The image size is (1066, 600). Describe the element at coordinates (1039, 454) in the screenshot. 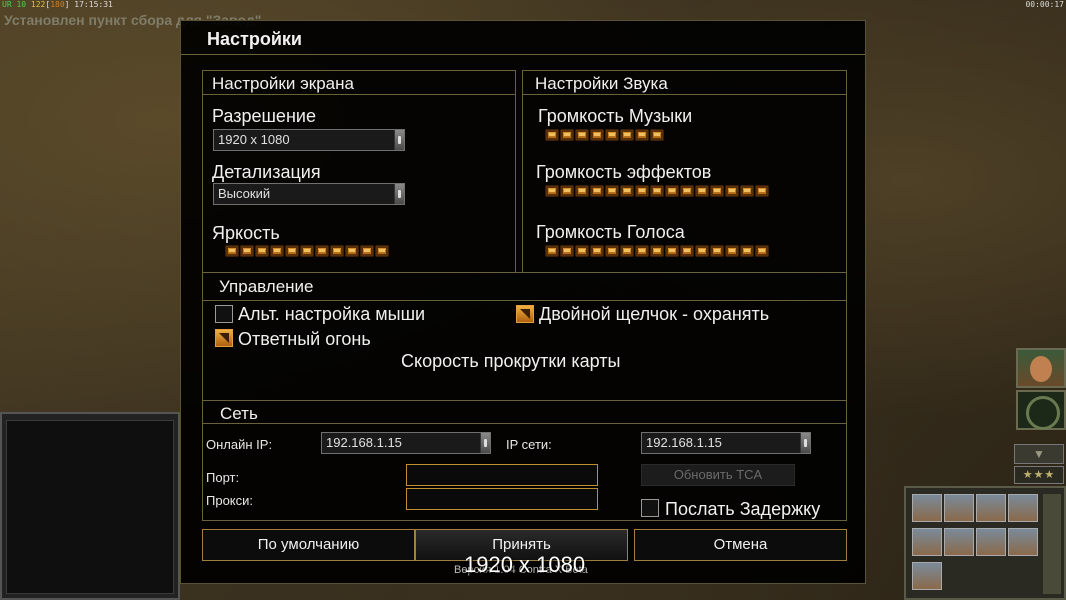

I see `chevron-down-icon: ▼` at that location.